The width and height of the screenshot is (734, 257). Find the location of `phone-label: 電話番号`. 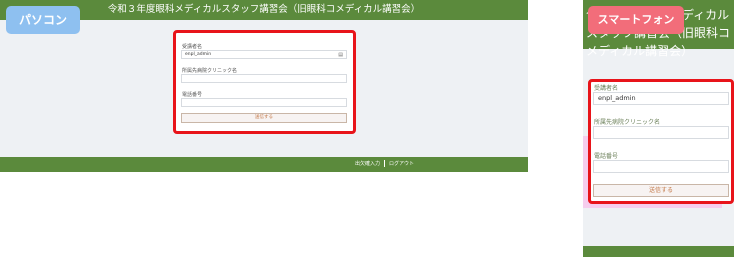

phone-label: 電話番号 is located at coordinates (192, 95).